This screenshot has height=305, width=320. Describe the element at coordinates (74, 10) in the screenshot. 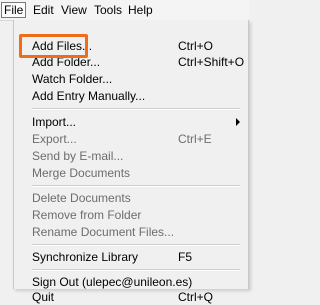

I see `menu-view: View` at that location.